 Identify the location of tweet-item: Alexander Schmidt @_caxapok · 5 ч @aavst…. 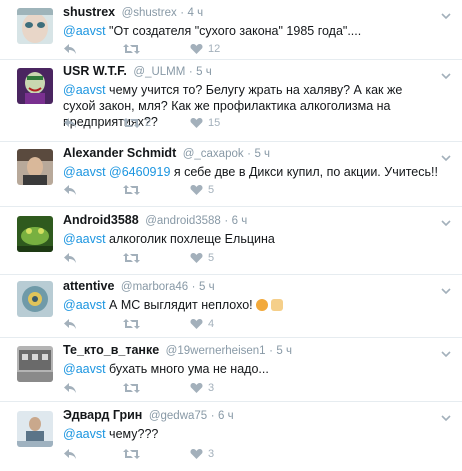
(231, 174).